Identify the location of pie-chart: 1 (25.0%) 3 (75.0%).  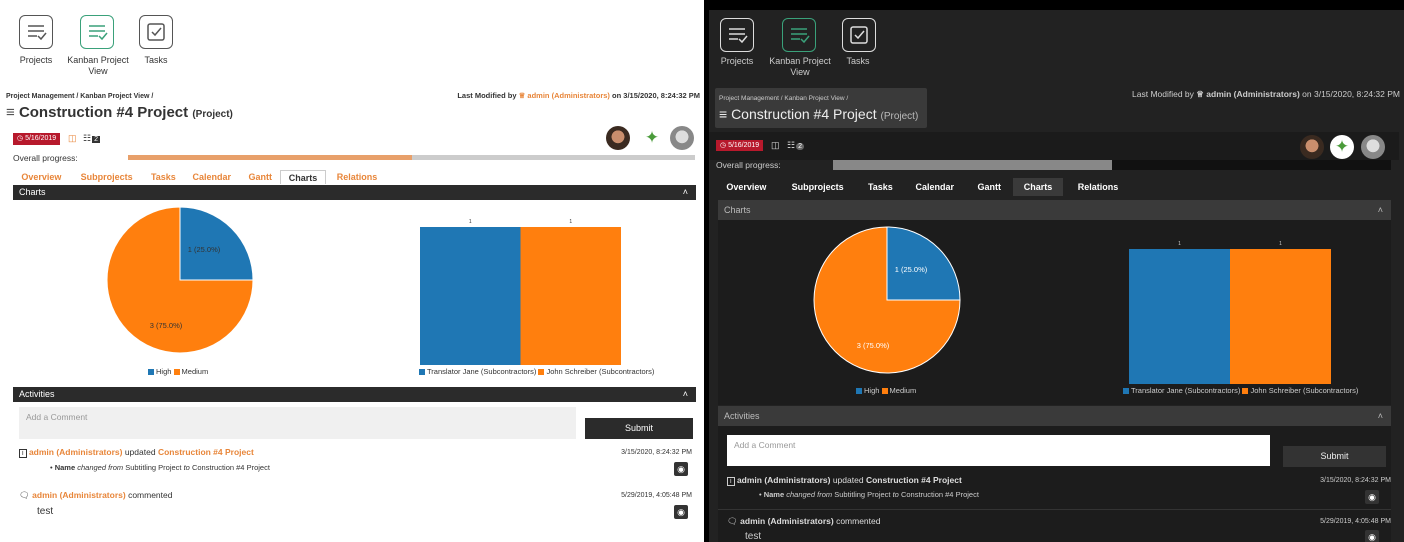
(180, 280).